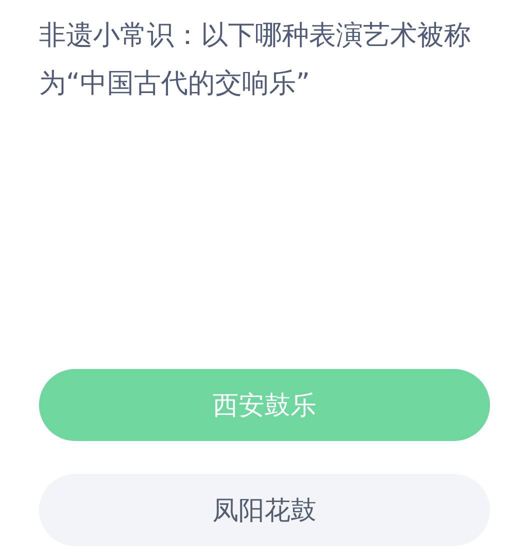 This screenshot has width=509, height=560. What do you see at coordinates (255, 60) in the screenshot?
I see `question-text: 非遗小常识：以下哪种表演艺术被称为“中国古代的交响乐”` at bounding box center [255, 60].